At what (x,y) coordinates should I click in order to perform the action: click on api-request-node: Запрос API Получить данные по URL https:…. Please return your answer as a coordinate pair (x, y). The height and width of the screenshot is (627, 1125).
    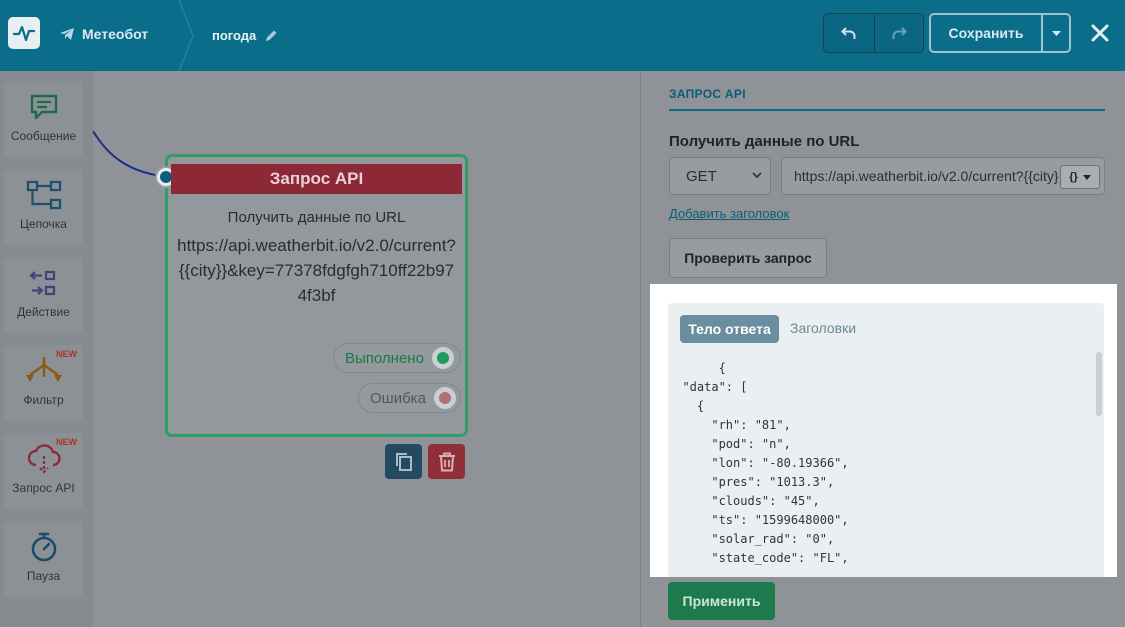
    Looking at the image, I should click on (311, 295).